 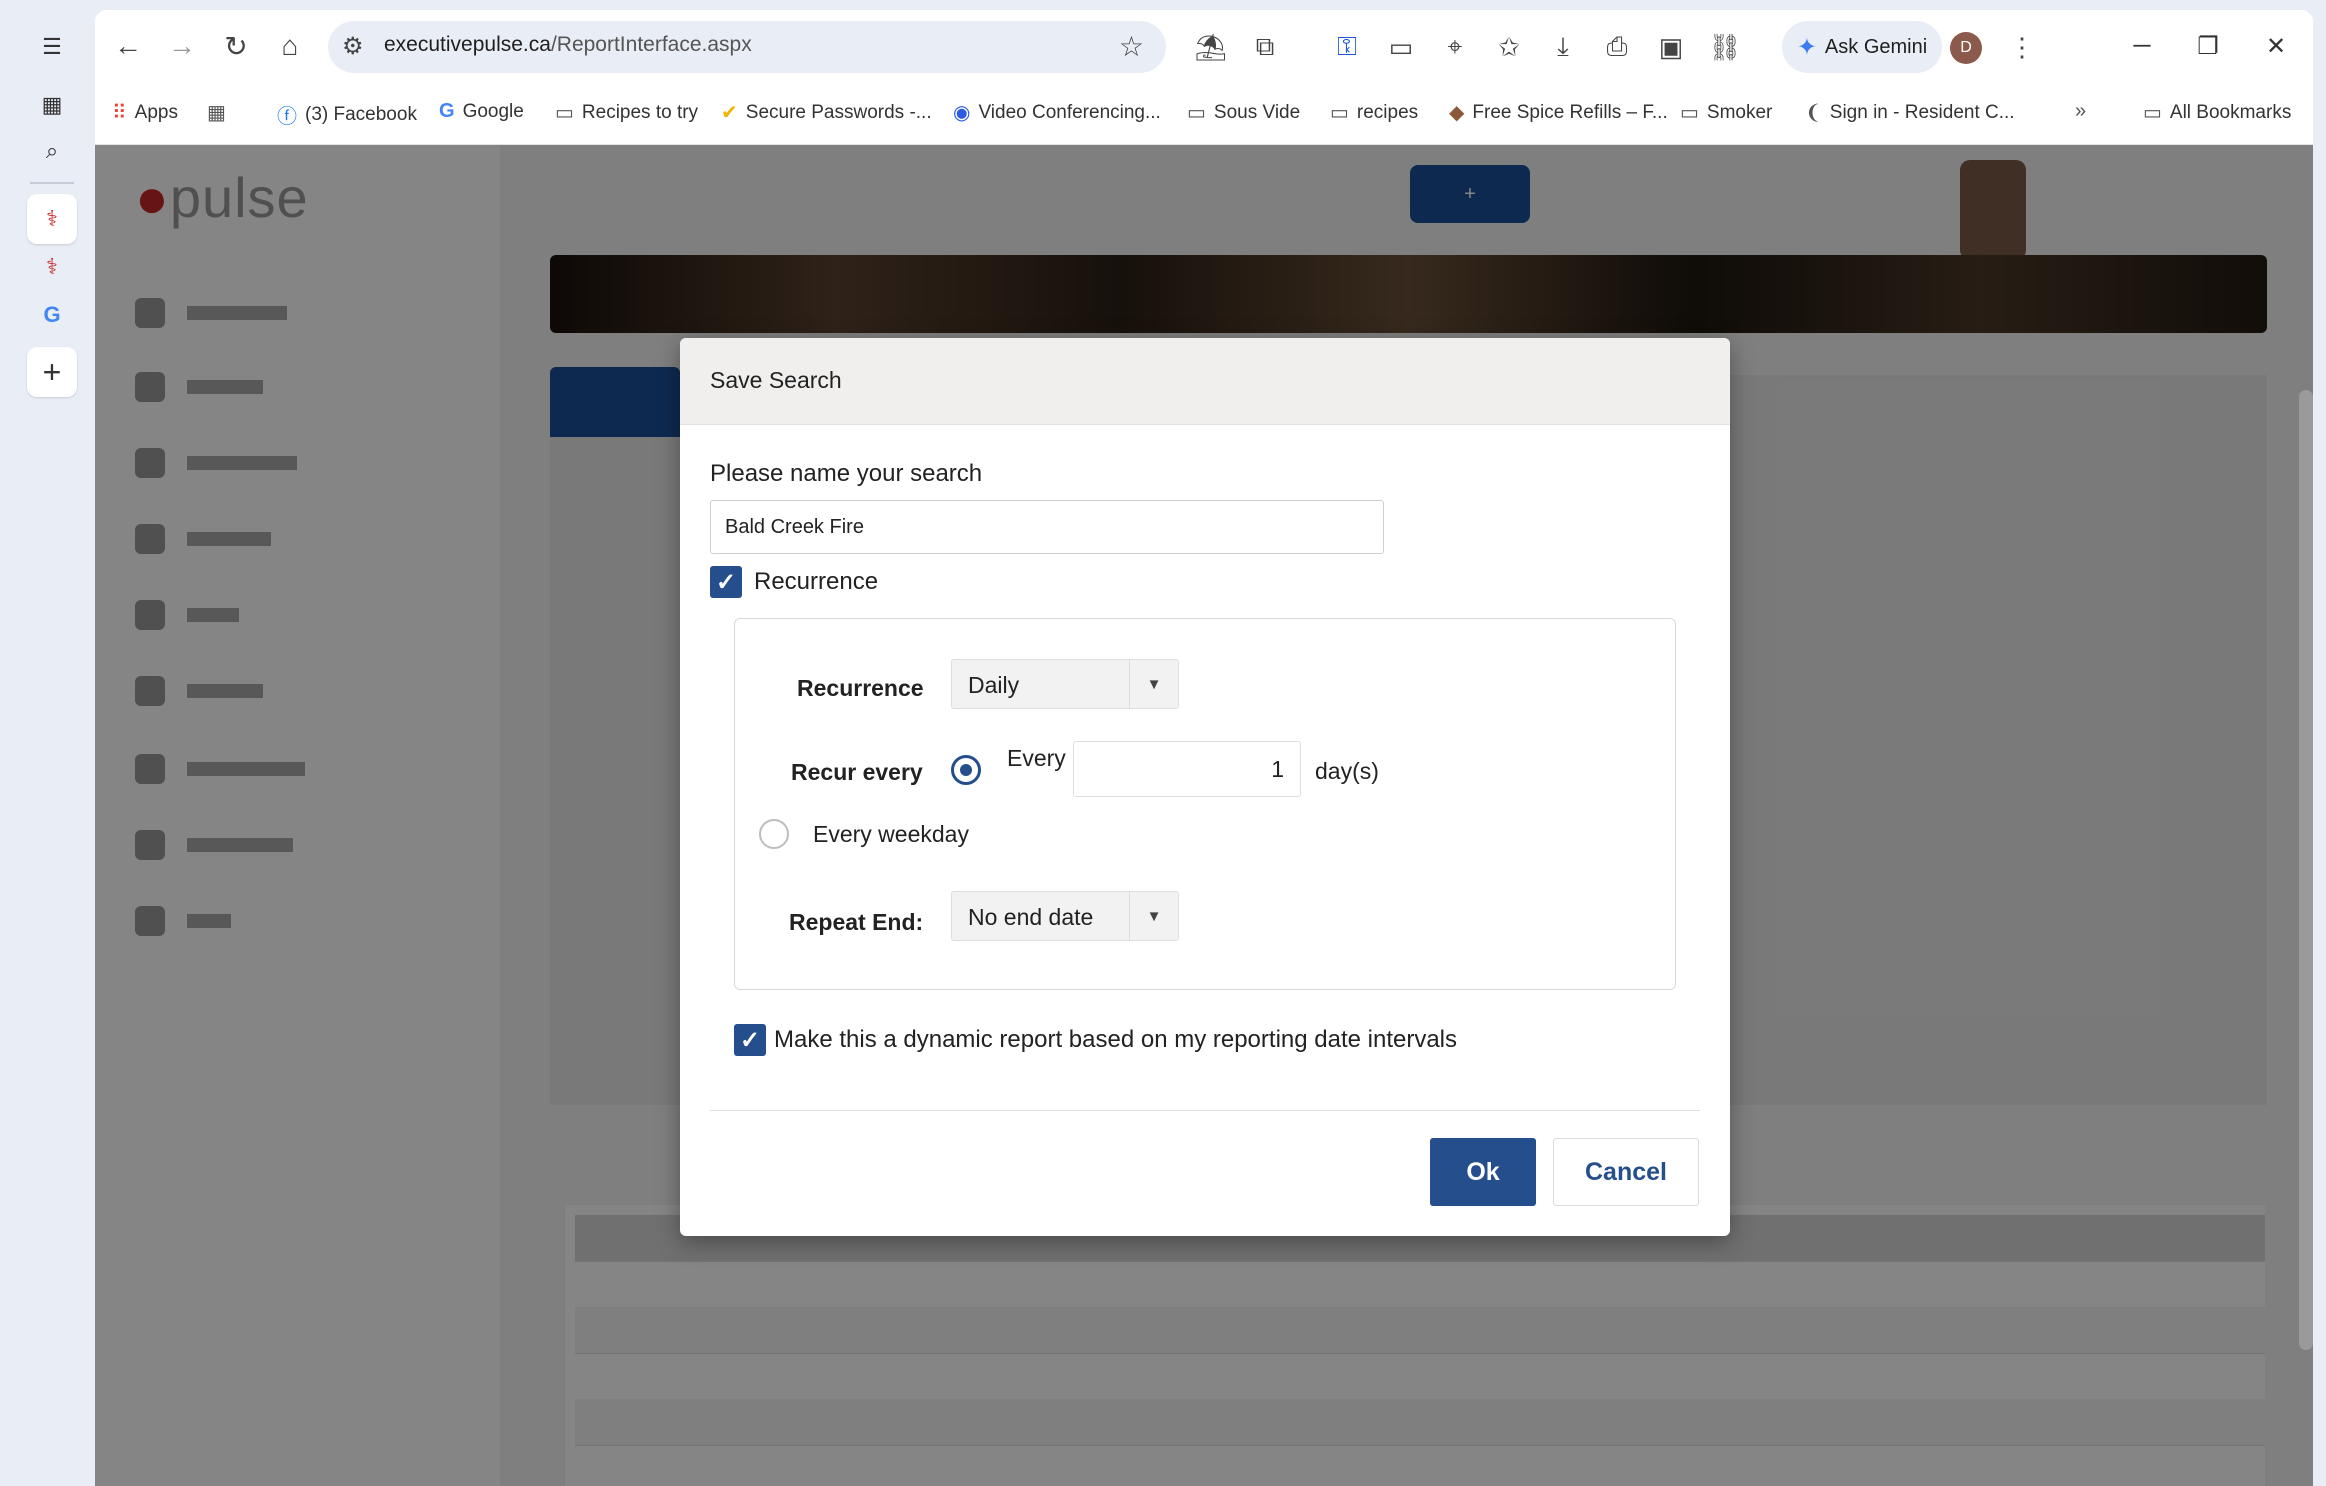 I want to click on minimize-icon: ─, so click(x=2142, y=46).